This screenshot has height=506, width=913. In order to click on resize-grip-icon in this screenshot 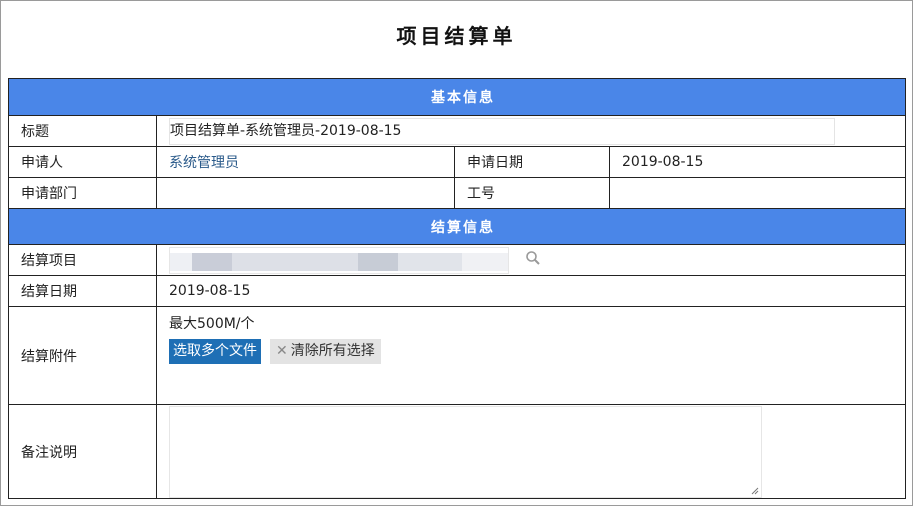, I will do `click(755, 491)`.